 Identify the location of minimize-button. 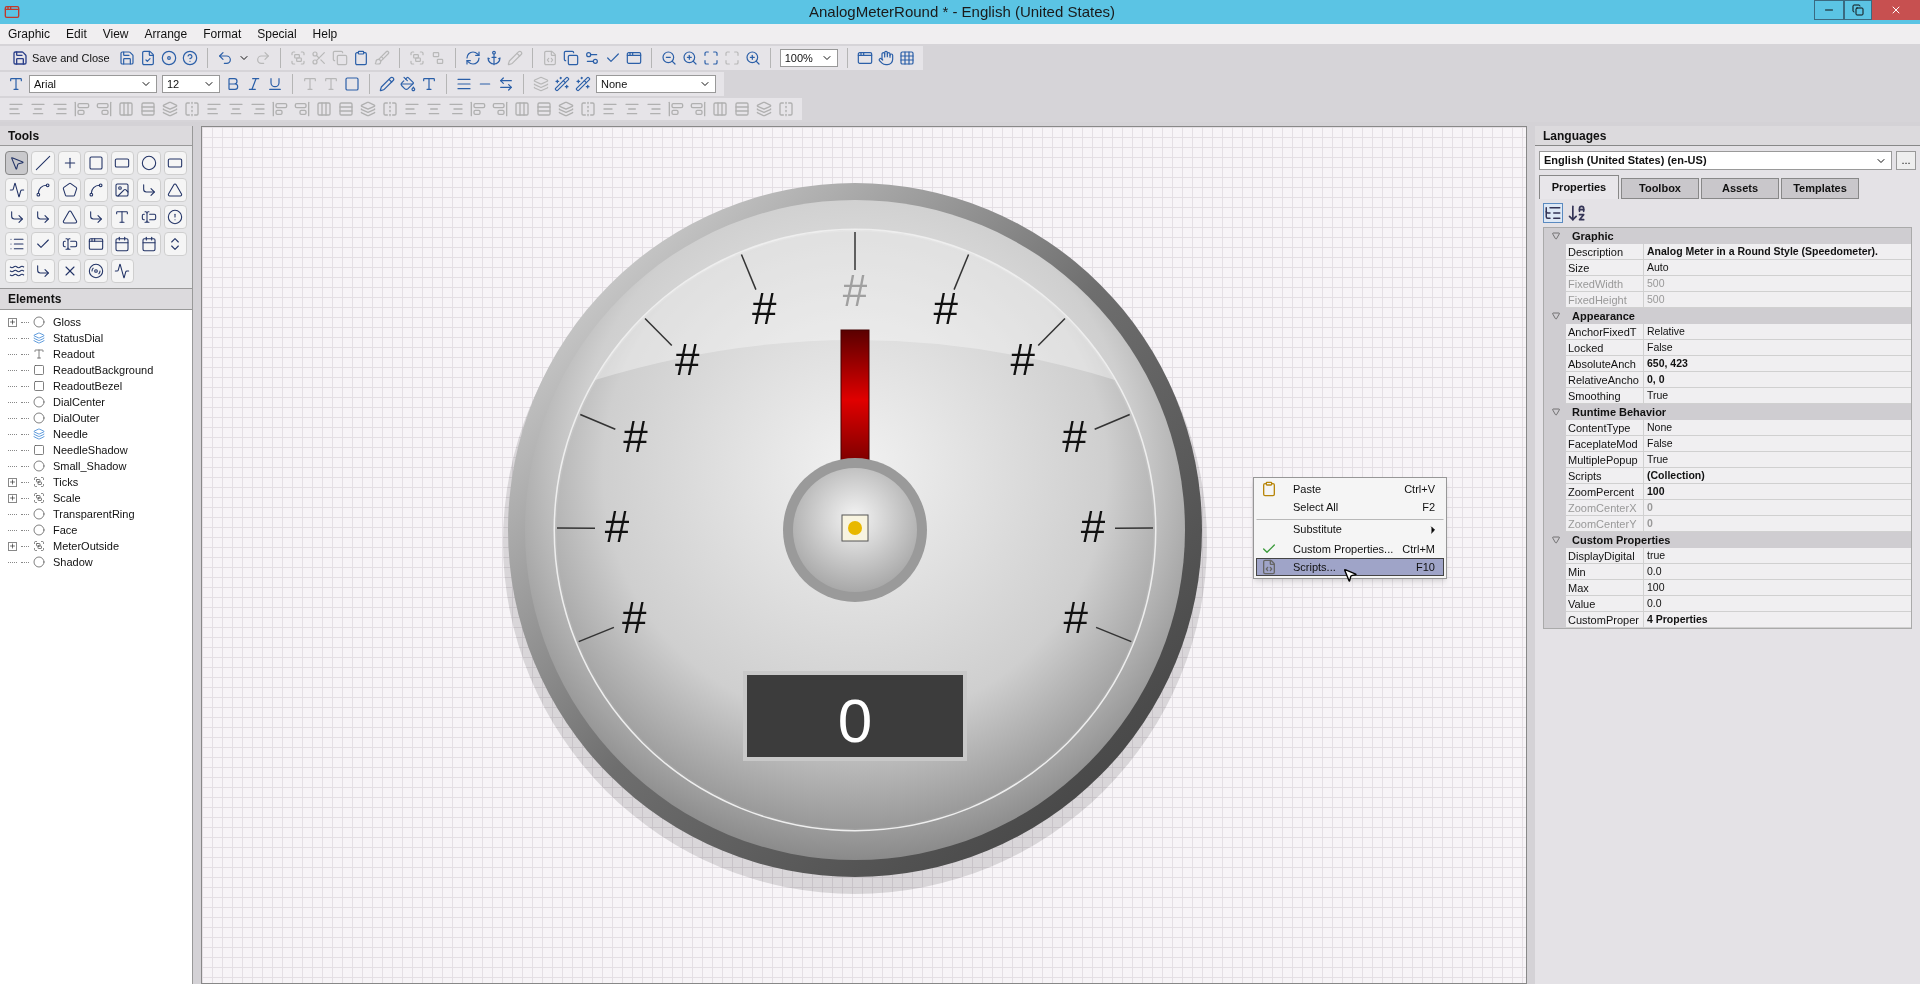
(1829, 10).